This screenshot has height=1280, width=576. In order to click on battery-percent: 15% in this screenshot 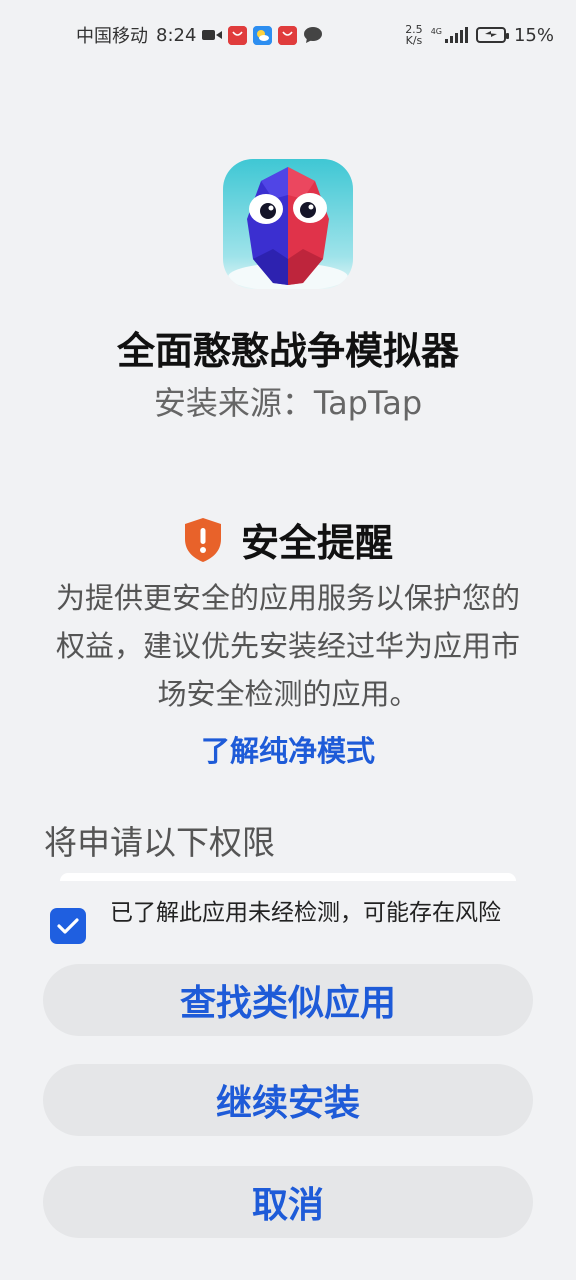, I will do `click(533, 35)`.